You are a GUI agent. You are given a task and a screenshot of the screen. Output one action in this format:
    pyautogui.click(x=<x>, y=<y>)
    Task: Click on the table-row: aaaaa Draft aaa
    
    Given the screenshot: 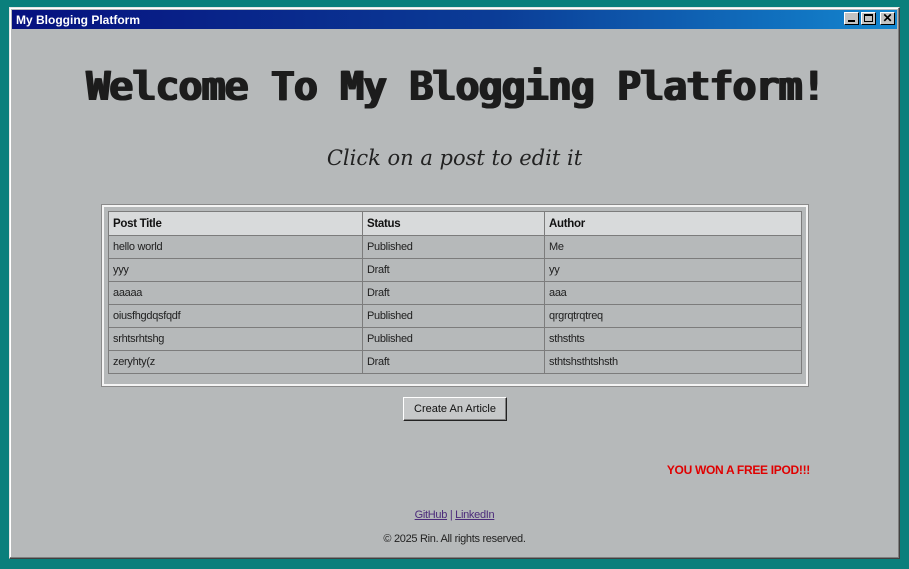 What is the action you would take?
    pyautogui.click(x=455, y=293)
    